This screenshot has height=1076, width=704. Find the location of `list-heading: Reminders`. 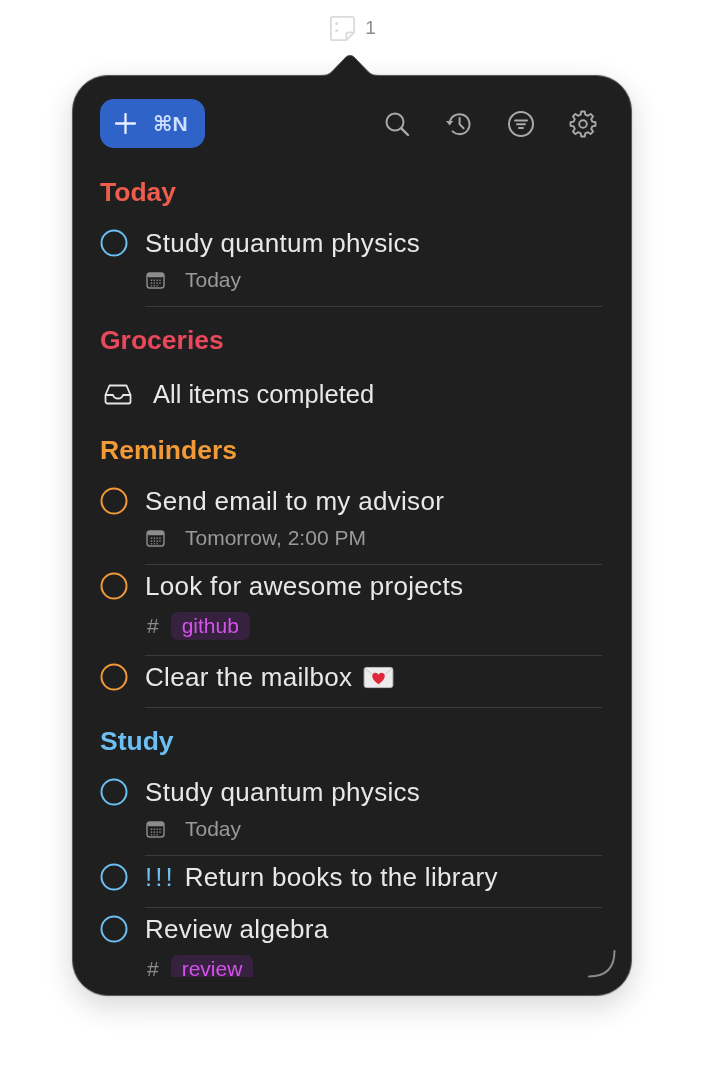

list-heading: Reminders is located at coordinates (168, 450).